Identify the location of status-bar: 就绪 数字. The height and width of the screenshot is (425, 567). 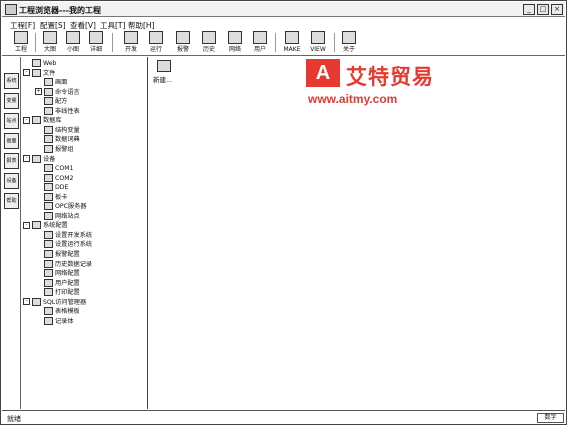
(283, 417).